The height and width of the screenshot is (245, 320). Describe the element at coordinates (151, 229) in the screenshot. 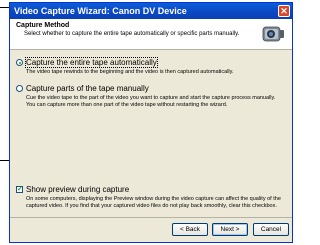

I see `wizard-footer: < Back Next > Cancel` at that location.